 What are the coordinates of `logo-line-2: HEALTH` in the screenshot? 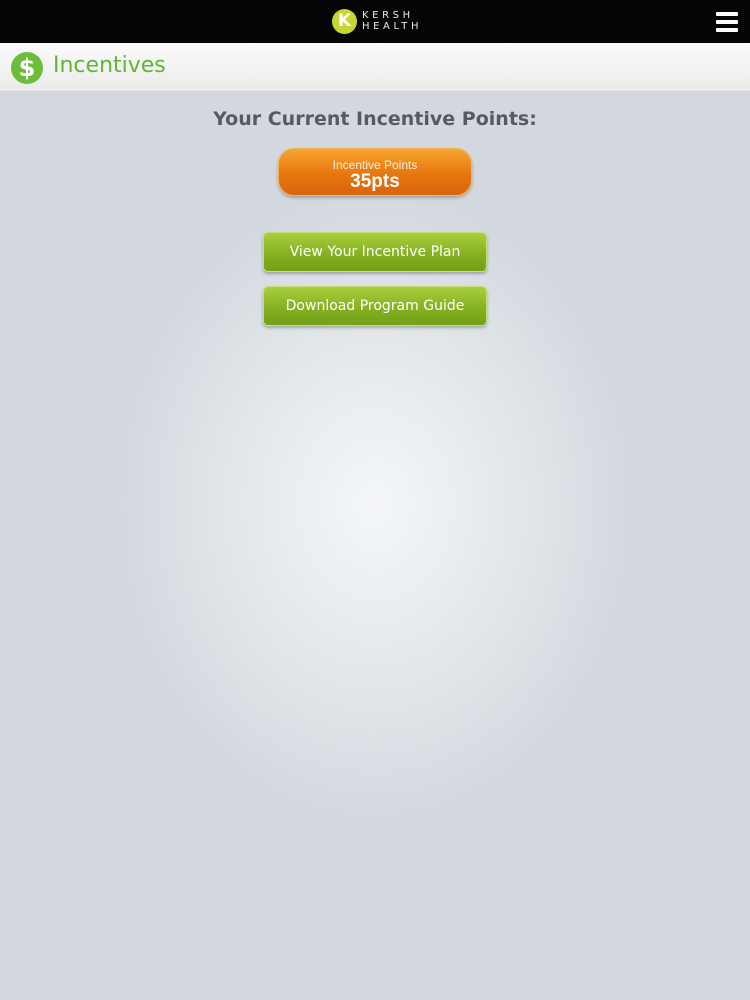 It's located at (392, 26).